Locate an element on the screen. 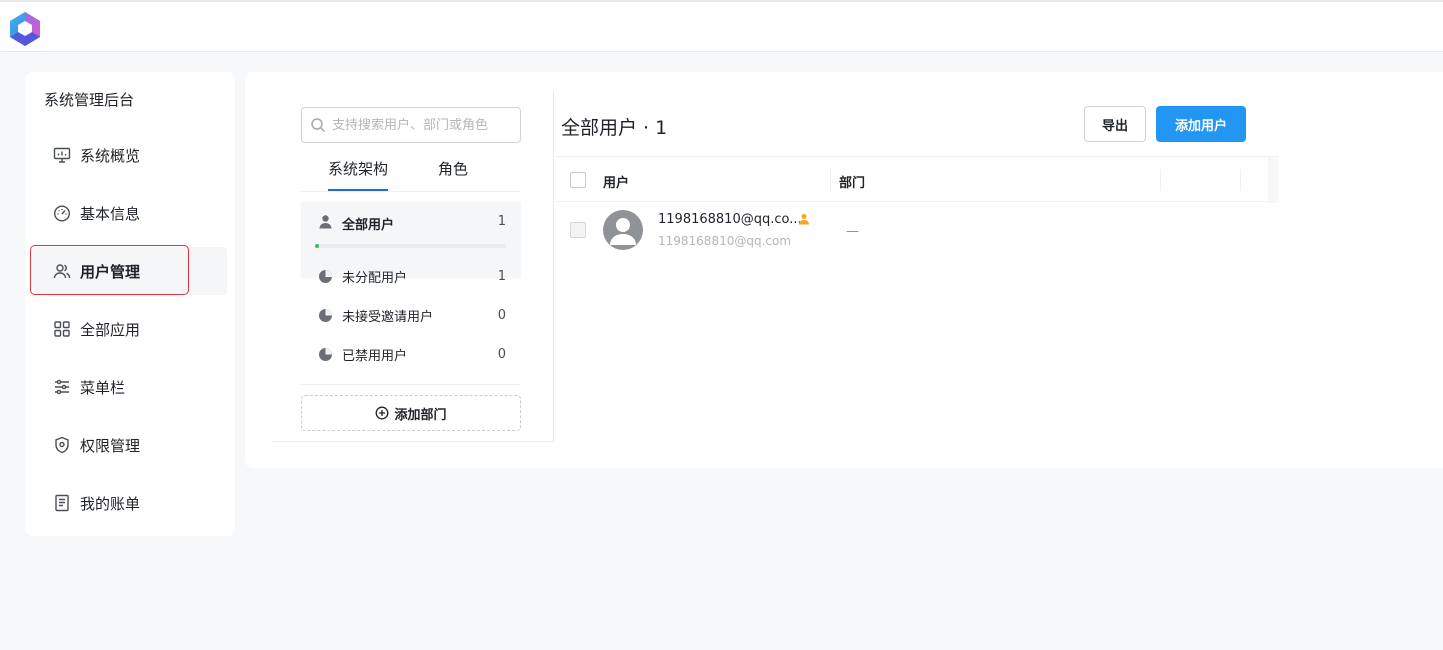 This screenshot has height=650, width=1443. table-header: 用户 部门 is located at coordinates (917, 179).